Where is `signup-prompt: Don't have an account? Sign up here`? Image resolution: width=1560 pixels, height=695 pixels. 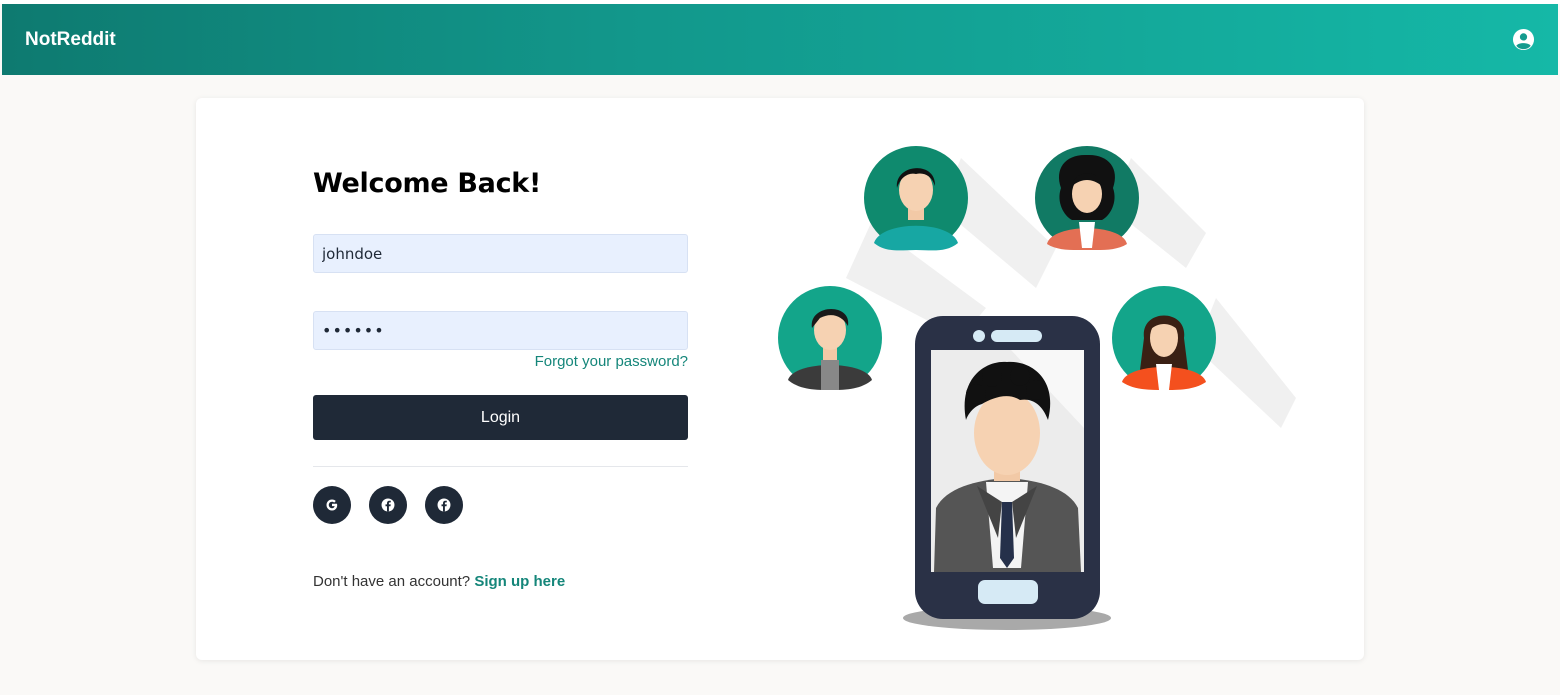 signup-prompt: Don't have an account? Sign up here is located at coordinates (439, 581).